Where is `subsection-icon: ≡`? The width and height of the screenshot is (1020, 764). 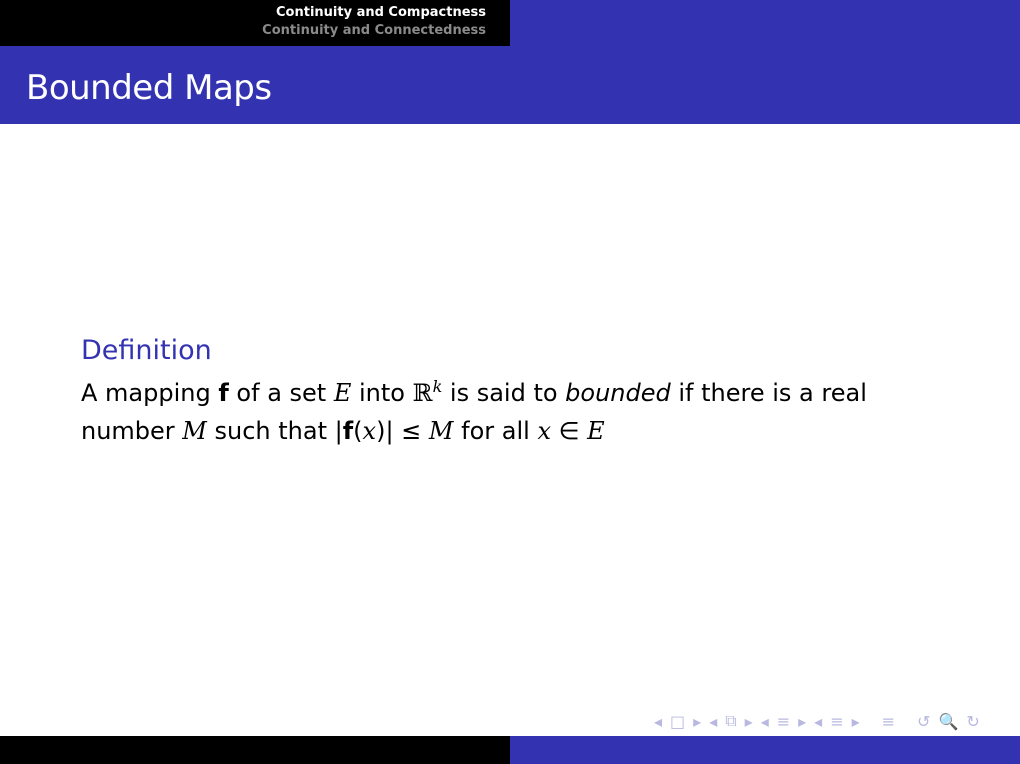 subsection-icon: ≡ is located at coordinates (783, 721).